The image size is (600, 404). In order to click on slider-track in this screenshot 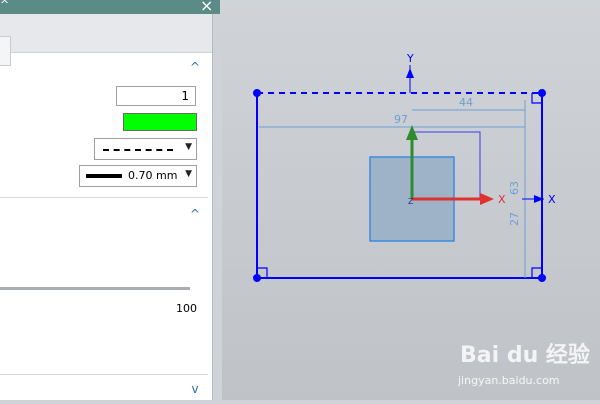, I will do `click(95, 288)`.